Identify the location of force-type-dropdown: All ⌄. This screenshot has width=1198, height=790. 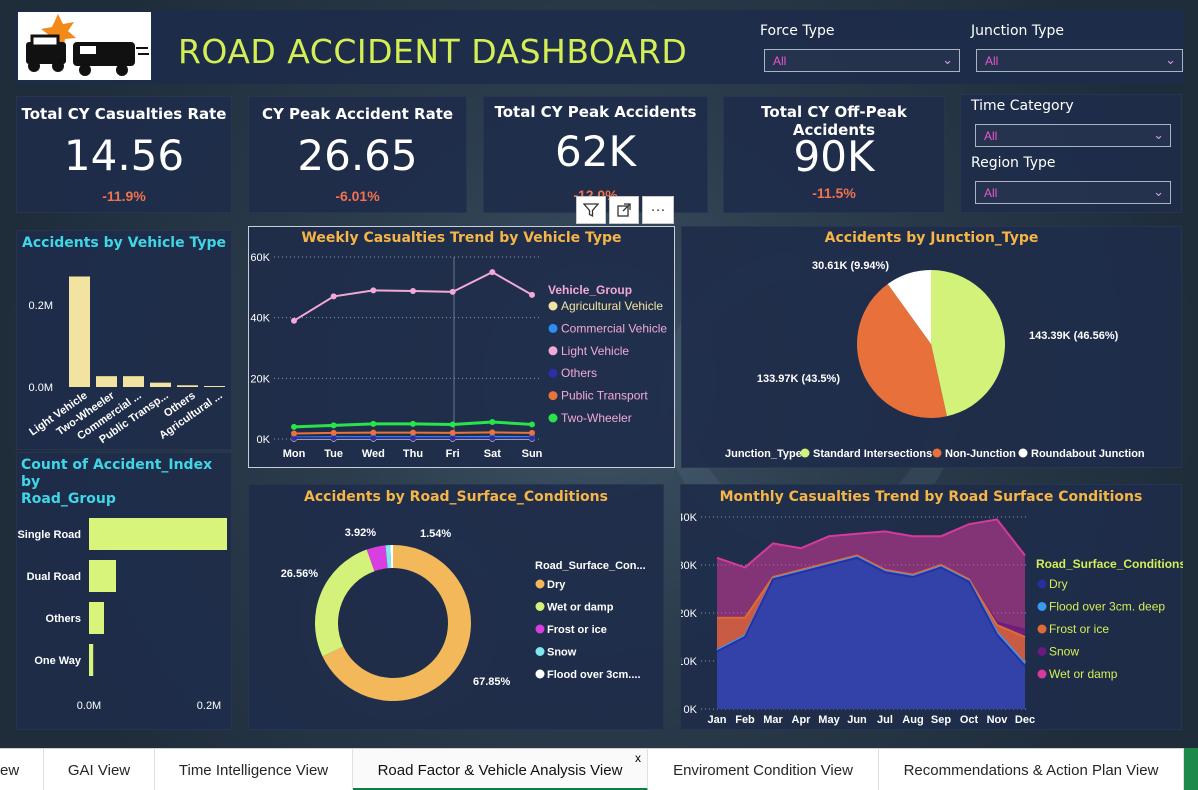
(862, 60).